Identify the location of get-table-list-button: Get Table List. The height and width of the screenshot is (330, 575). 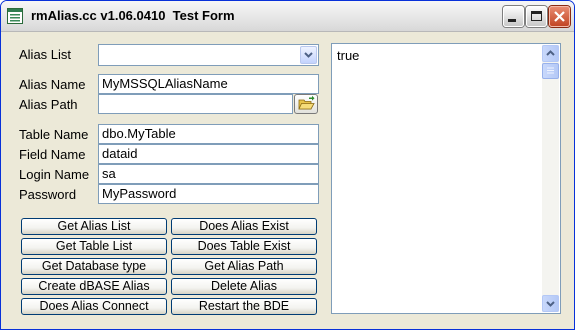
(94, 246).